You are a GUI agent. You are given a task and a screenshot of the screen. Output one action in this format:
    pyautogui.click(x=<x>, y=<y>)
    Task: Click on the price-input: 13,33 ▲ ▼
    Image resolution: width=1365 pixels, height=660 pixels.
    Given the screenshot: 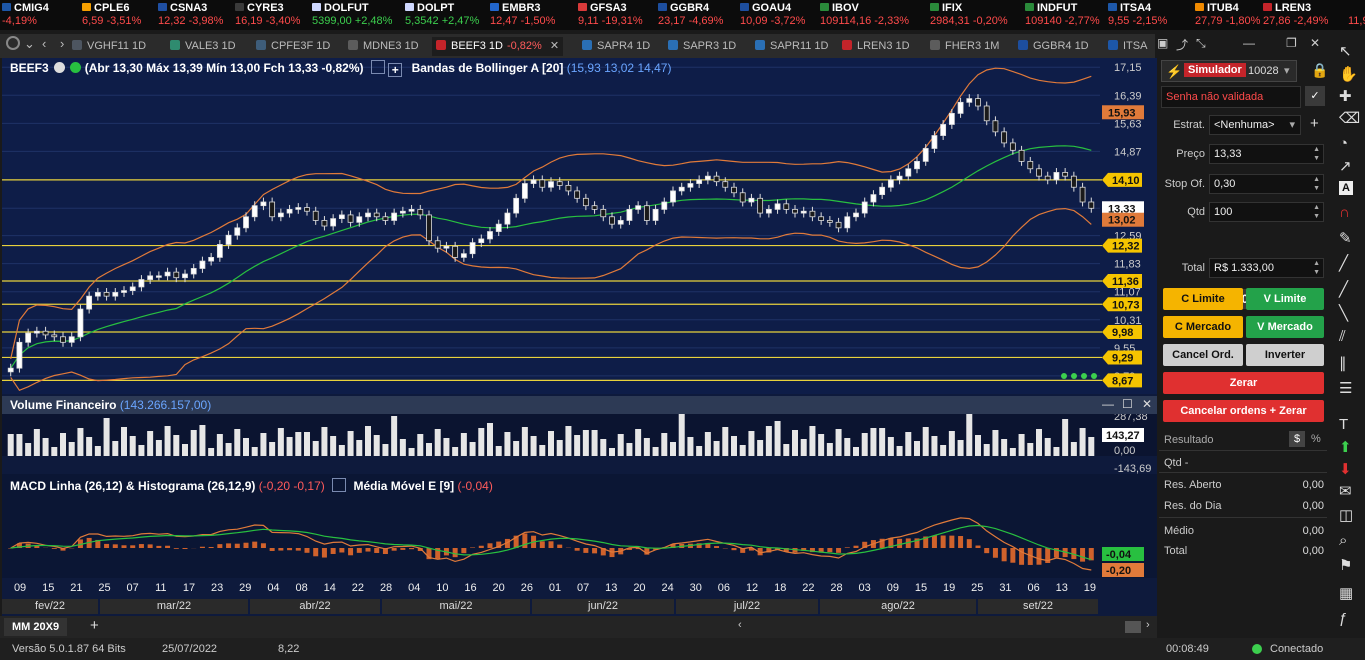 What is the action you would take?
    pyautogui.click(x=1266, y=154)
    